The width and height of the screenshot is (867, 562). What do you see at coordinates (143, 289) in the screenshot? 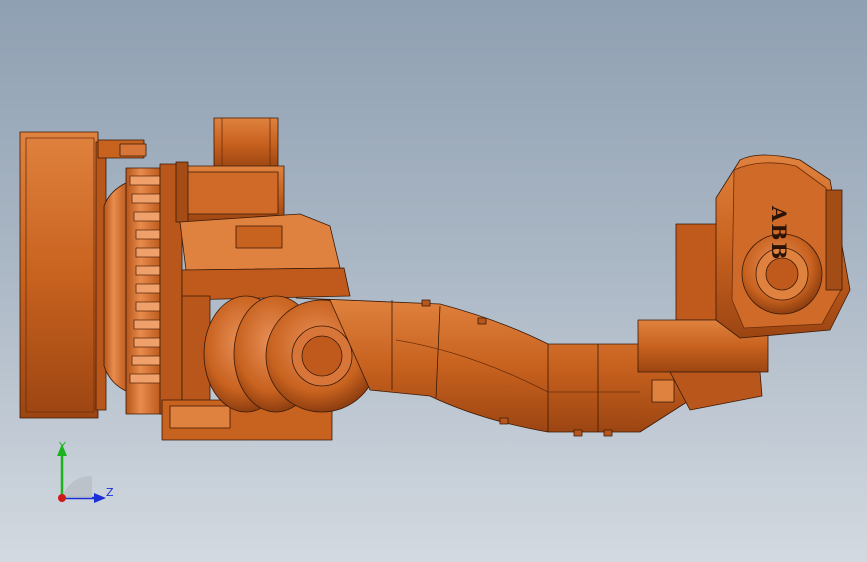
I see `base-rotation-disk` at bounding box center [143, 289].